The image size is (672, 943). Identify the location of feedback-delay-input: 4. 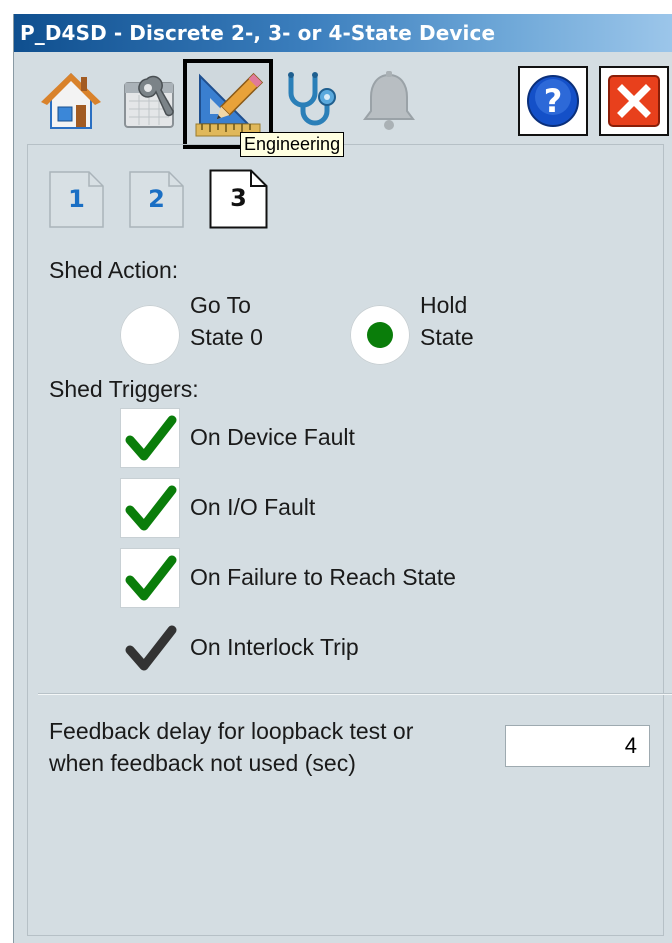
(577, 746).